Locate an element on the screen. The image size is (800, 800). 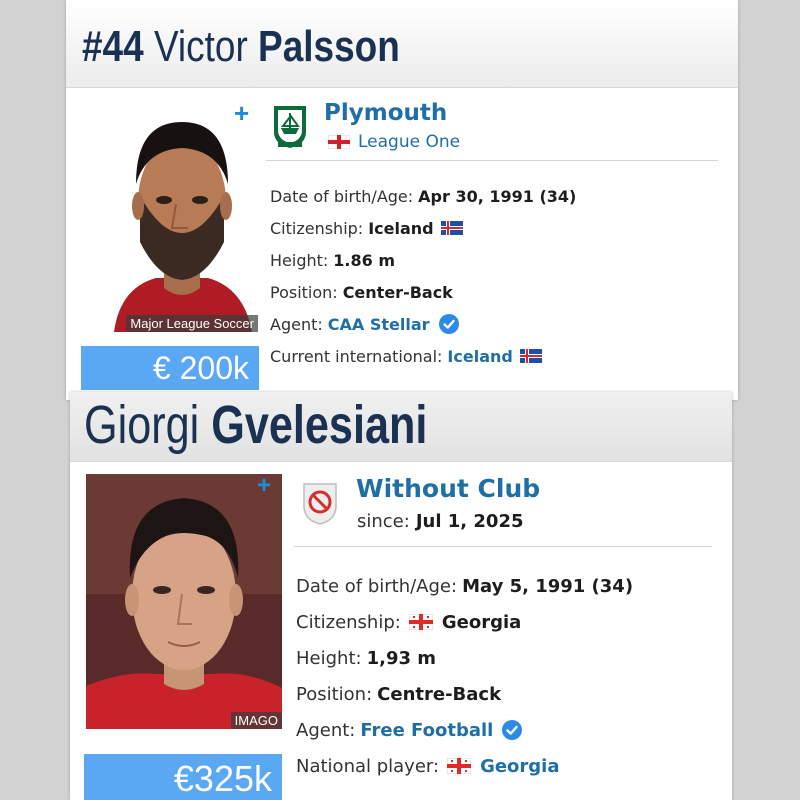
fact-dob: Date of birth/Age: May 5, 1991 (34) is located at coordinates (464, 586).